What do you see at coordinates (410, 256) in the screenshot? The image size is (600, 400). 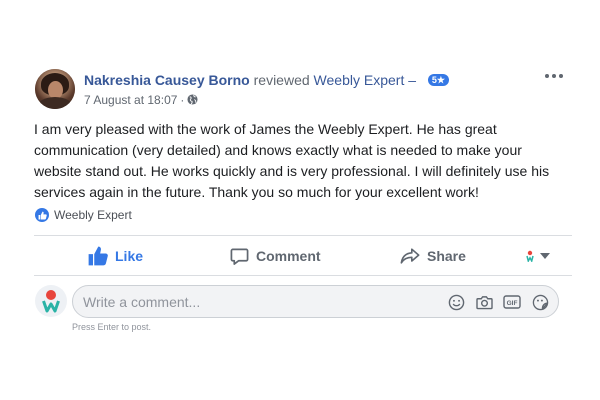 I see `share-icon` at bounding box center [410, 256].